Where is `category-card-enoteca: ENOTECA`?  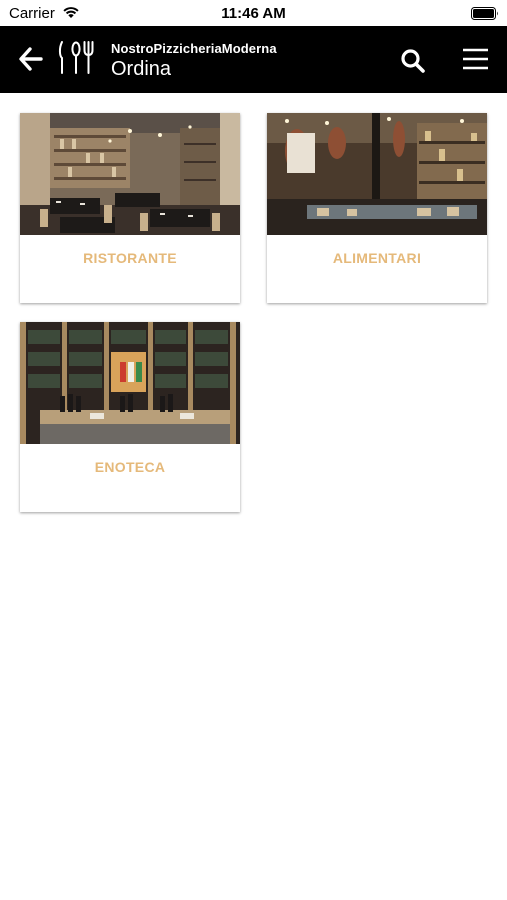
category-card-enoteca: ENOTECA is located at coordinates (130, 417).